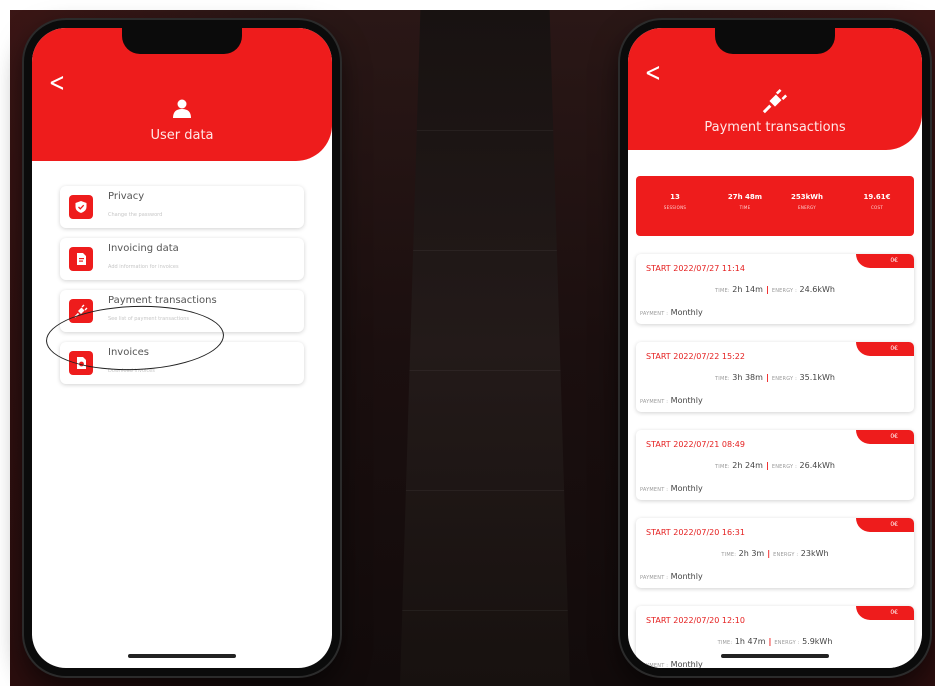  Describe the element at coordinates (182, 108) in the screenshot. I see `user-icon` at that location.